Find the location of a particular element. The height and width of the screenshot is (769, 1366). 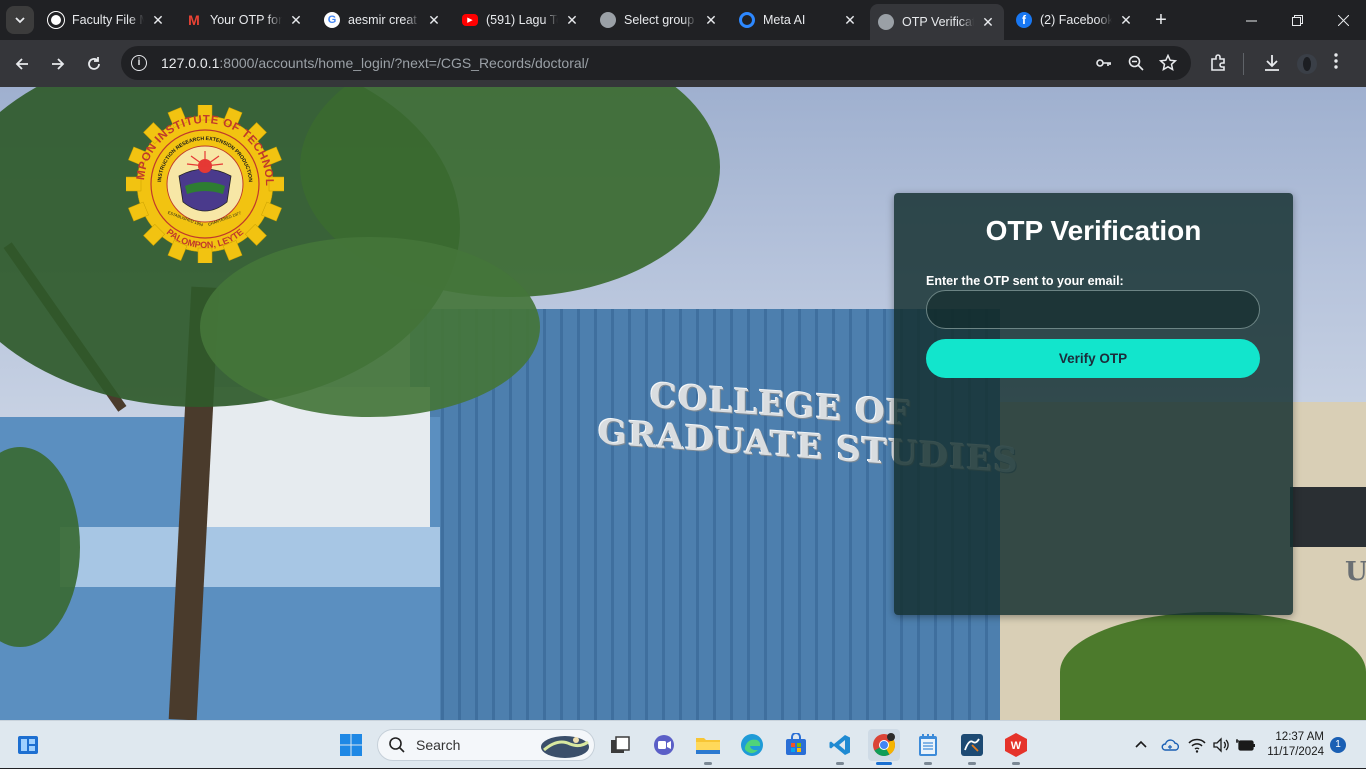

taskbar-app-edge is located at coordinates (752, 745).